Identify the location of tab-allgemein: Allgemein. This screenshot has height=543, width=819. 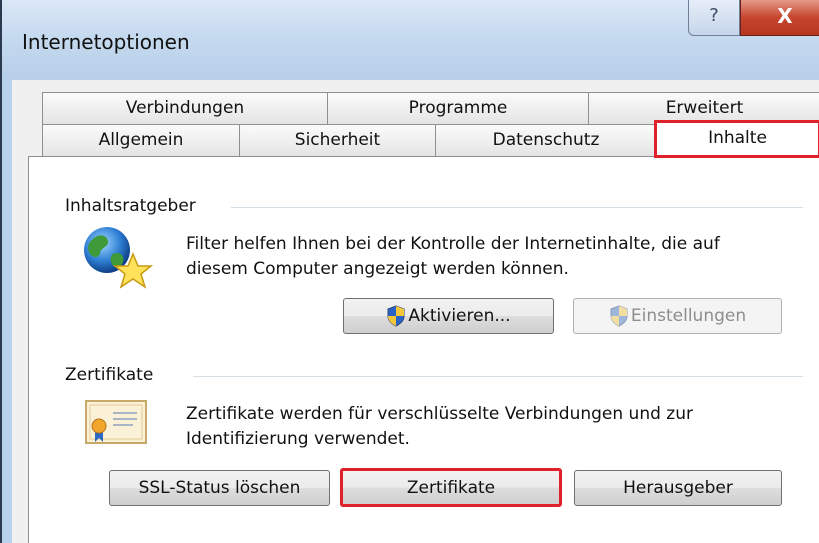
(141, 140).